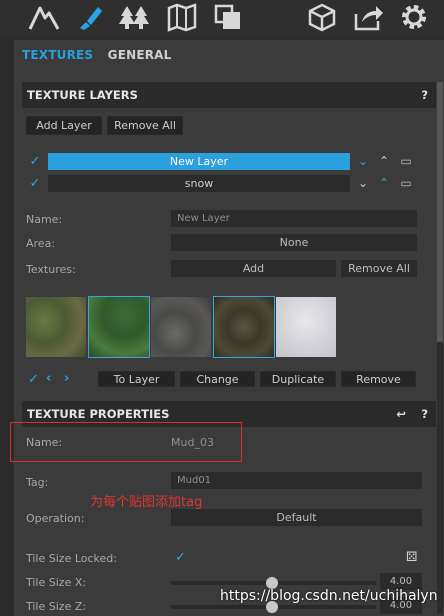 The height and width of the screenshot is (616, 444). What do you see at coordinates (37, 482) in the screenshot?
I see `tag-label: Tag:` at bounding box center [37, 482].